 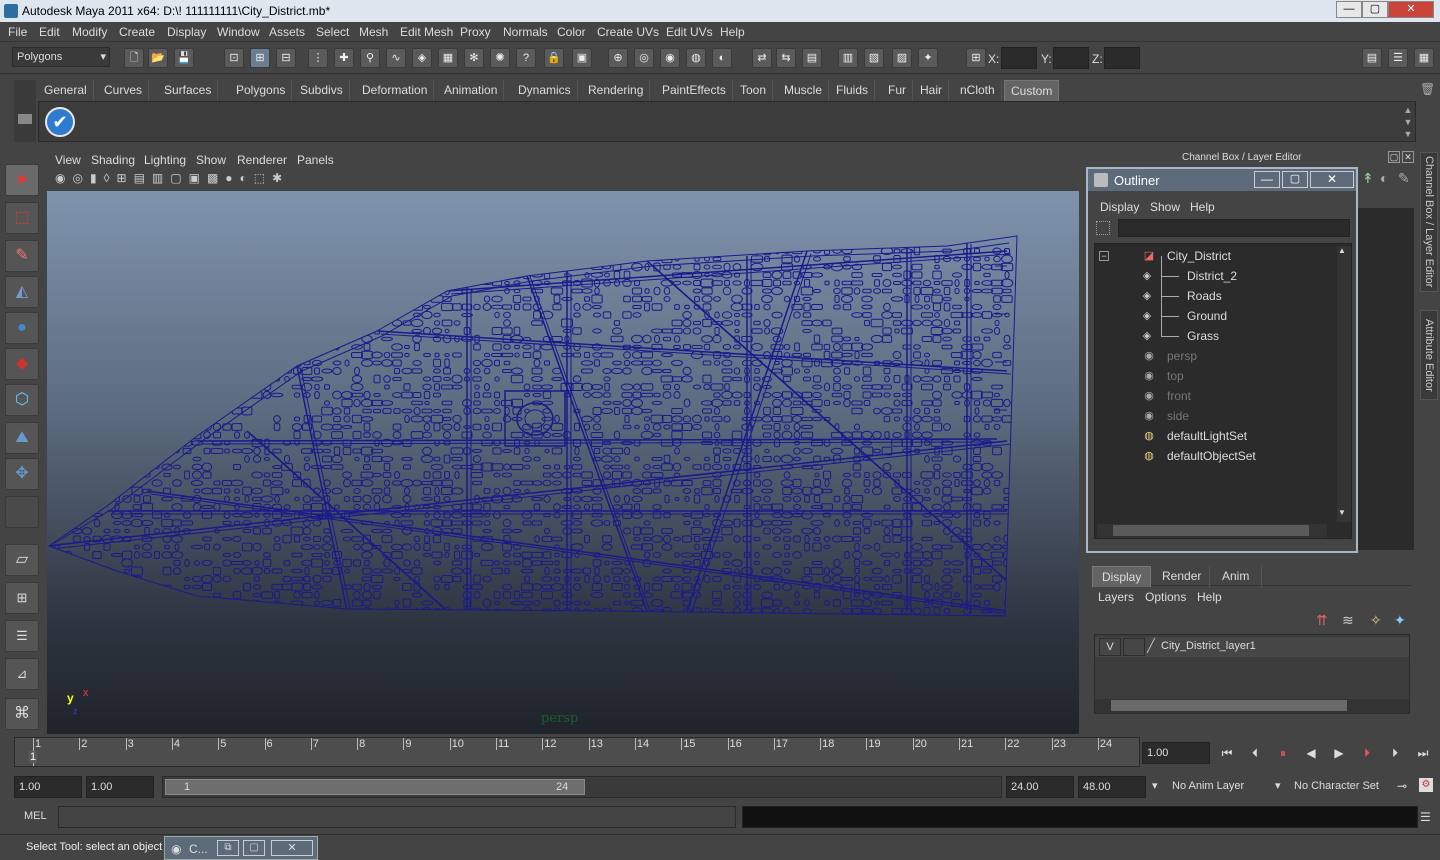 I want to click on ipr-render-icon: ▧, so click(x=874, y=58).